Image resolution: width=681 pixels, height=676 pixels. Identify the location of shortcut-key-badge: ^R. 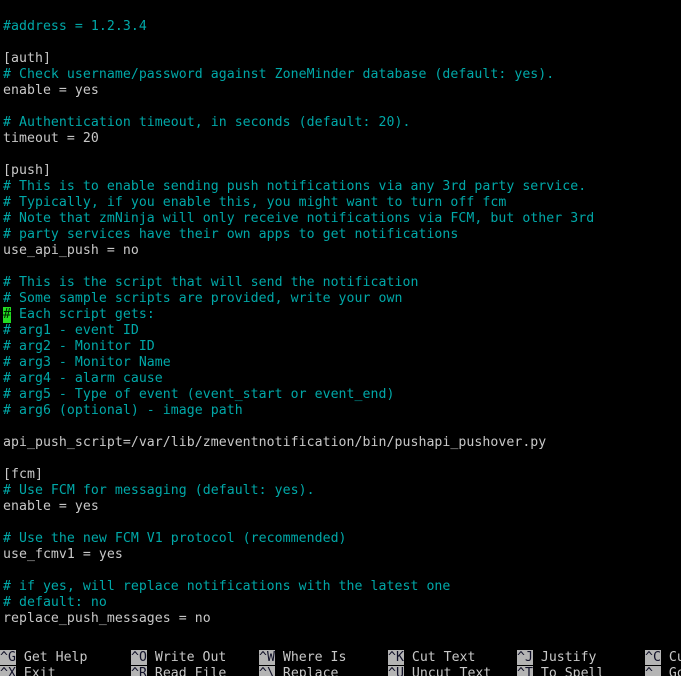
(139, 670).